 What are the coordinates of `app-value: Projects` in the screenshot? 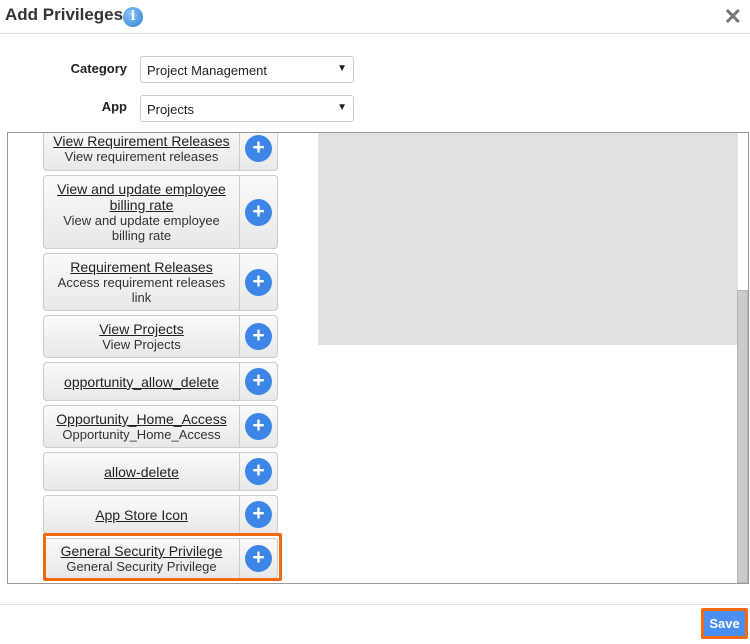 It's located at (170, 109).